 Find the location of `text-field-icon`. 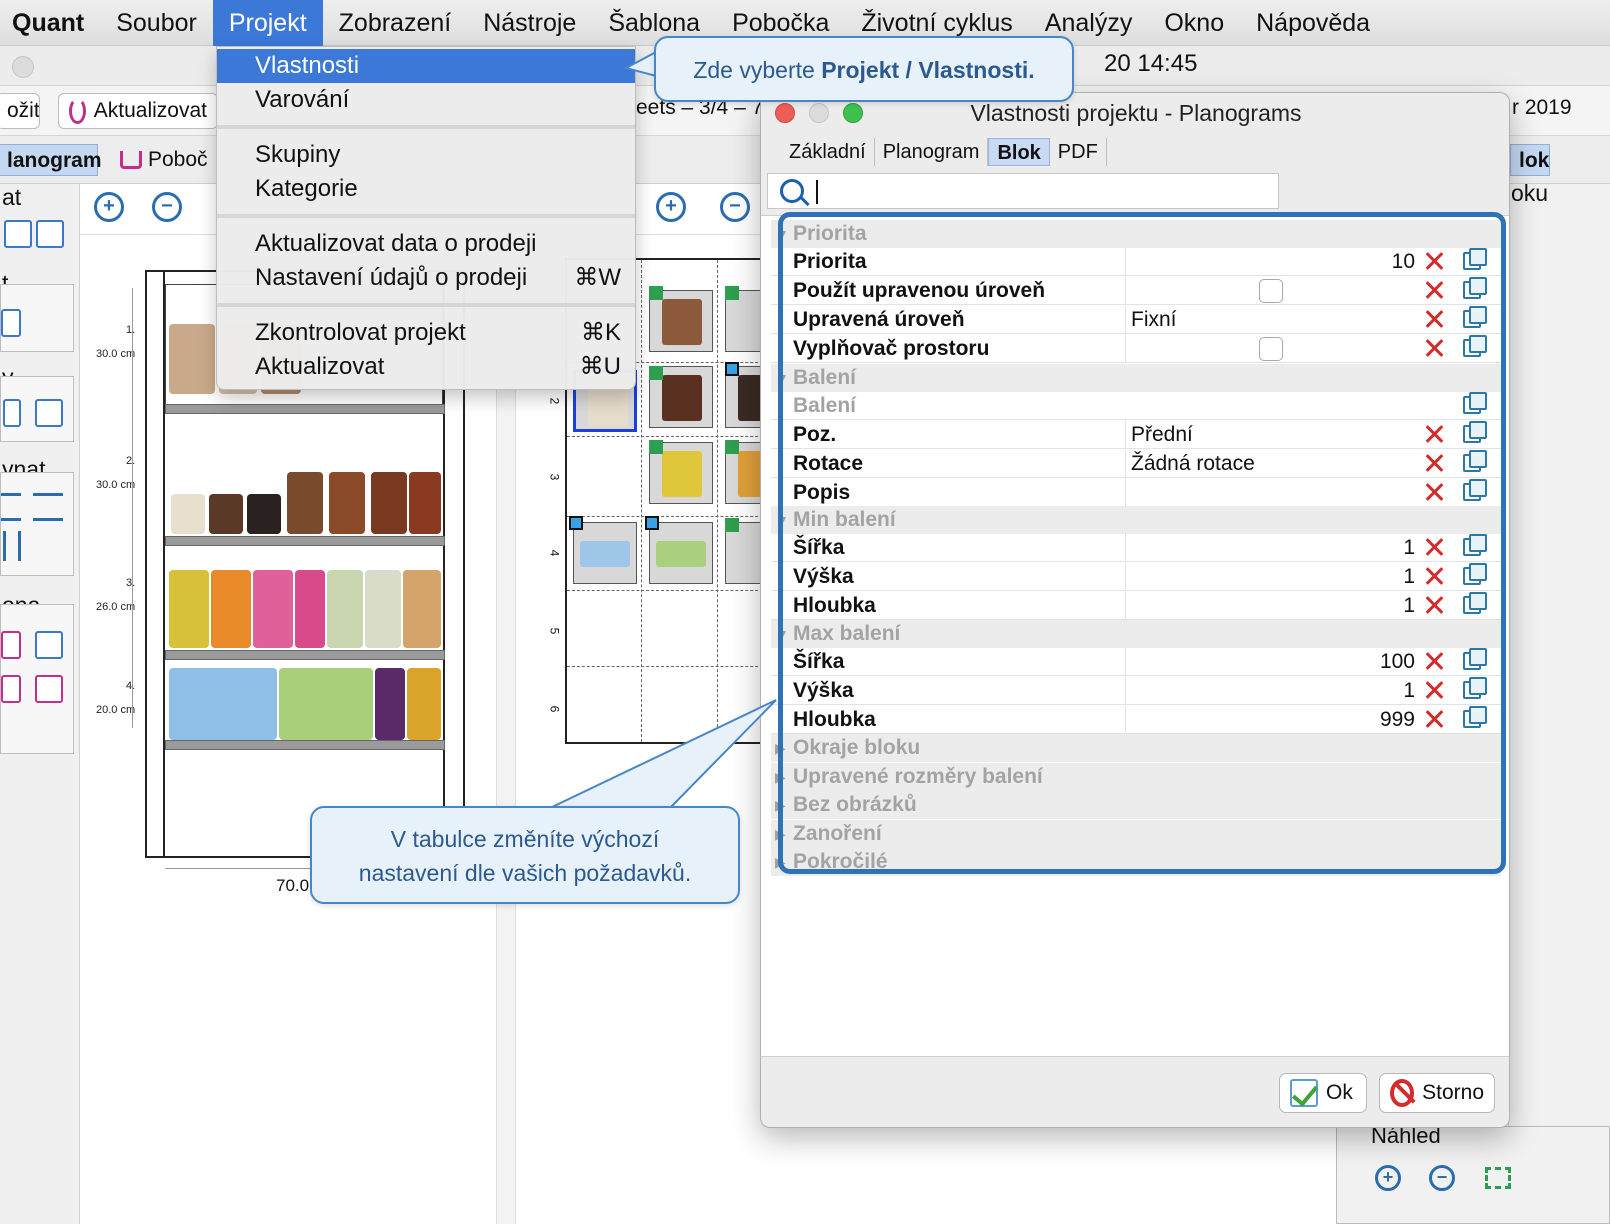

text-field-icon is located at coordinates (11, 323).